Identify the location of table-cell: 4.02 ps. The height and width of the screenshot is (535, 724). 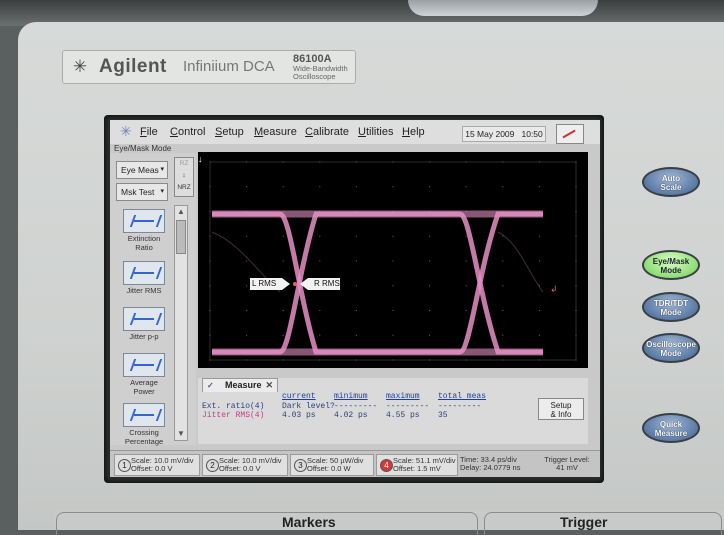
(351, 415).